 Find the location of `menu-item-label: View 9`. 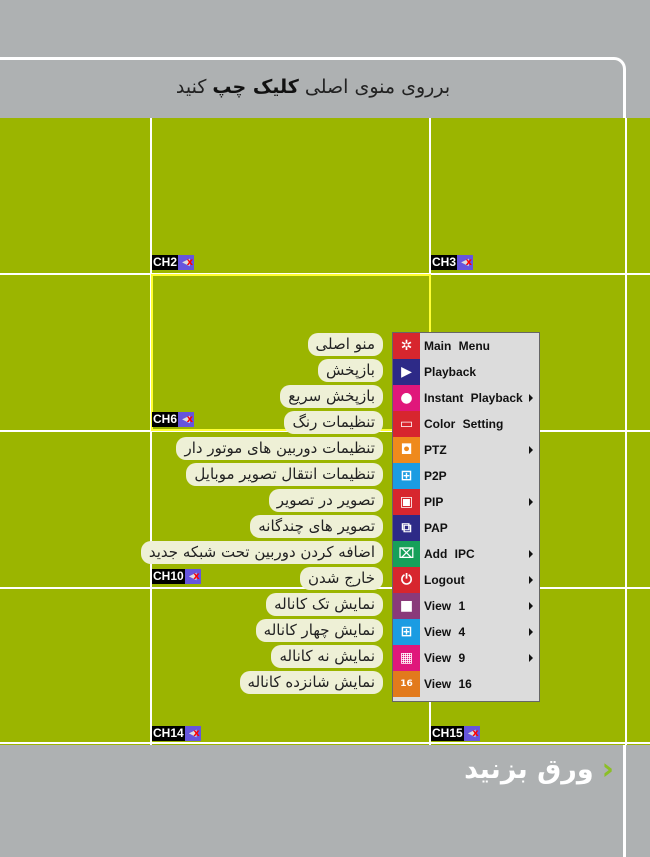

menu-item-label: View 9 is located at coordinates (445, 658).